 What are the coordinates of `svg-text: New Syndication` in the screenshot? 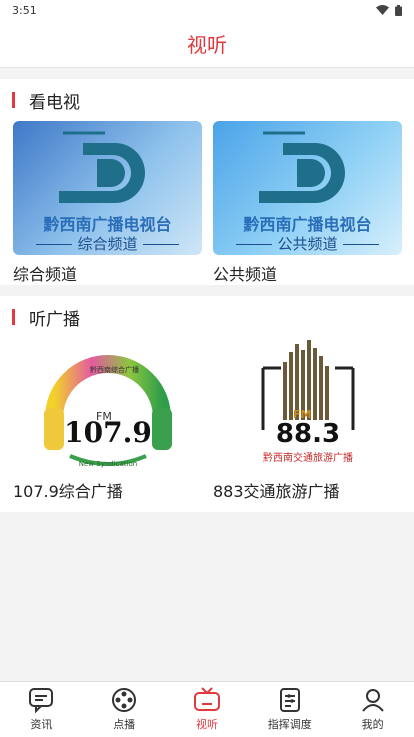 It's located at (107, 464).